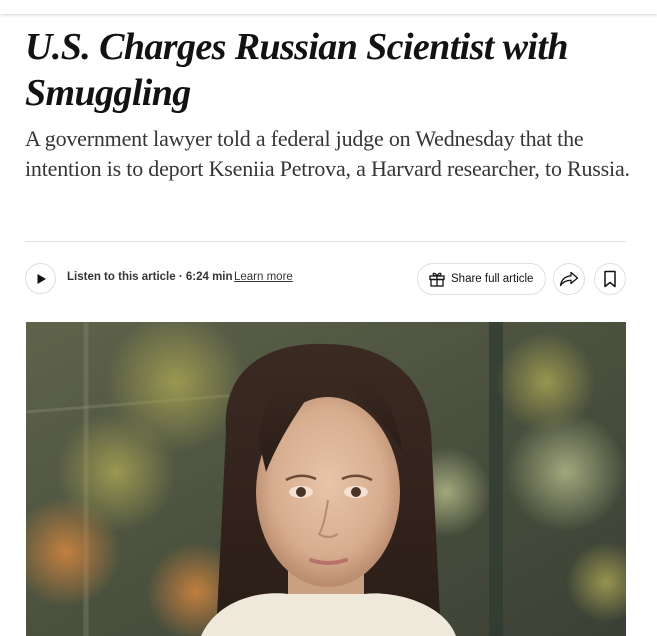  What do you see at coordinates (150, 277) in the screenshot?
I see `listen-label: Listen to this article · 6:24 min` at bounding box center [150, 277].